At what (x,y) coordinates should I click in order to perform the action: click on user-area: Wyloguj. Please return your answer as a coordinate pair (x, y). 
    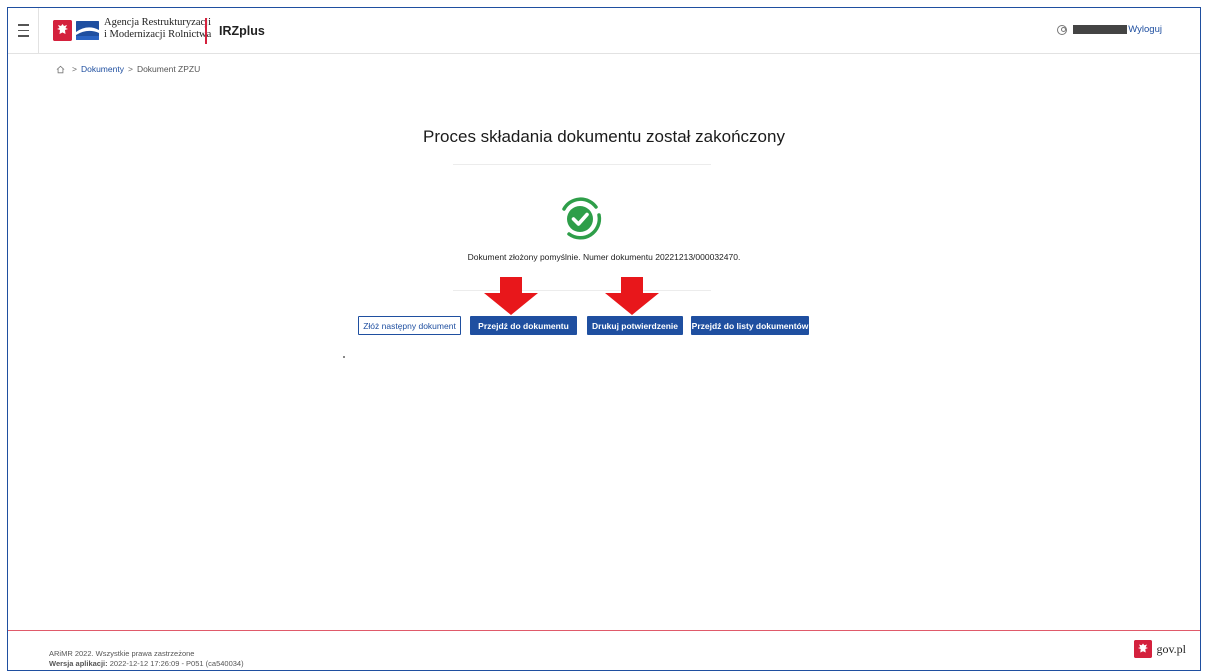
    Looking at the image, I should click on (1109, 29).